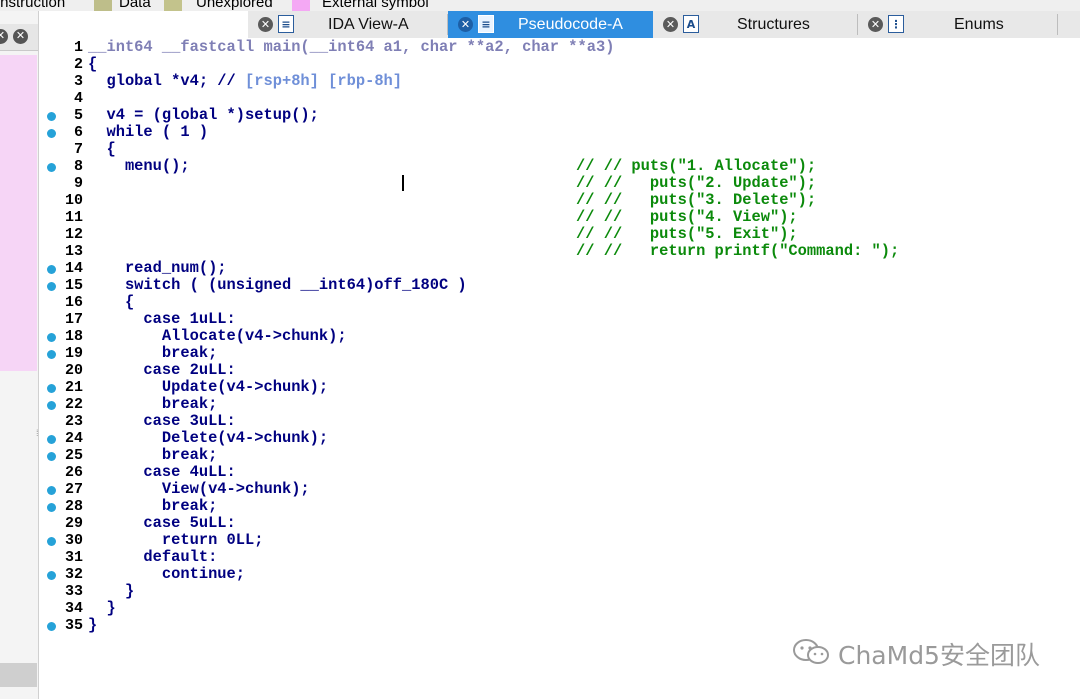 This screenshot has height=699, width=1080. What do you see at coordinates (559, 473) in the screenshot?
I see `code-line: 26 case 4uLL:` at bounding box center [559, 473].